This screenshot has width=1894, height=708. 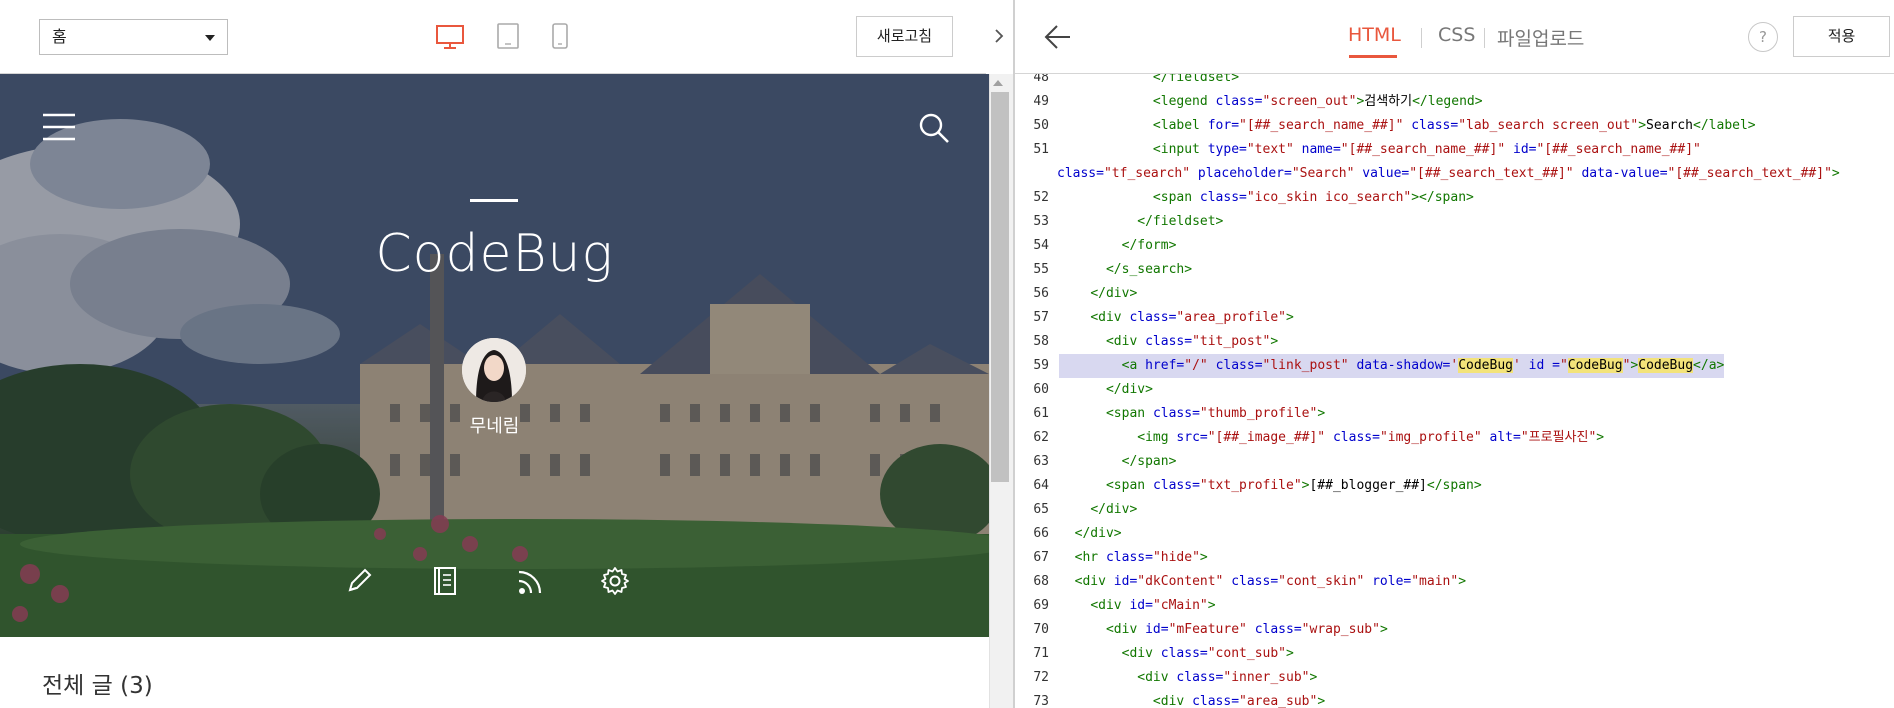 What do you see at coordinates (1454, 82) in the screenshot?
I see `code-line: 48 </fieldset>` at bounding box center [1454, 82].